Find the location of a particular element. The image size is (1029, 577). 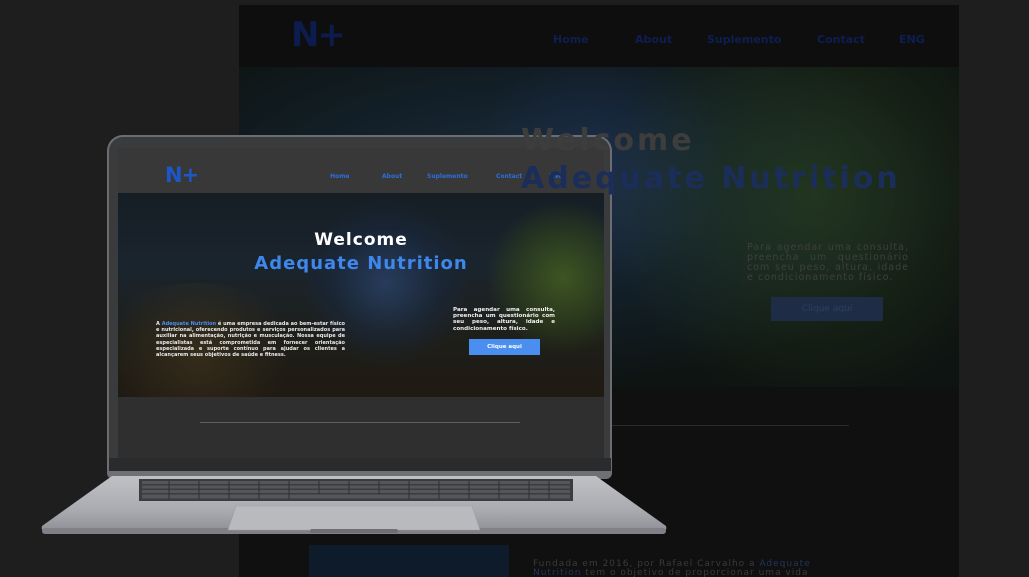

hero-title-brand: Adequate Nutrition is located at coordinates (361, 263).